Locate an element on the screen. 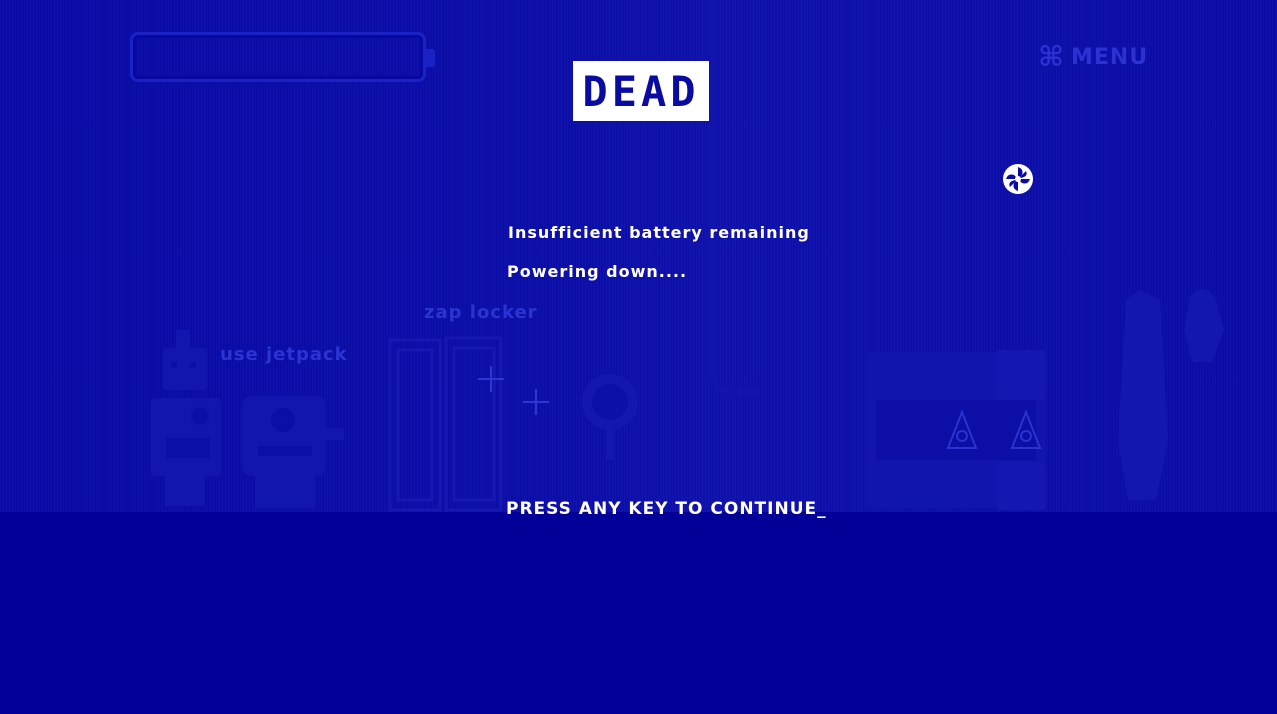 Image resolution: width=1277 pixels, height=714 pixels. hint-use-jetpack: use jetpack is located at coordinates (284, 354).